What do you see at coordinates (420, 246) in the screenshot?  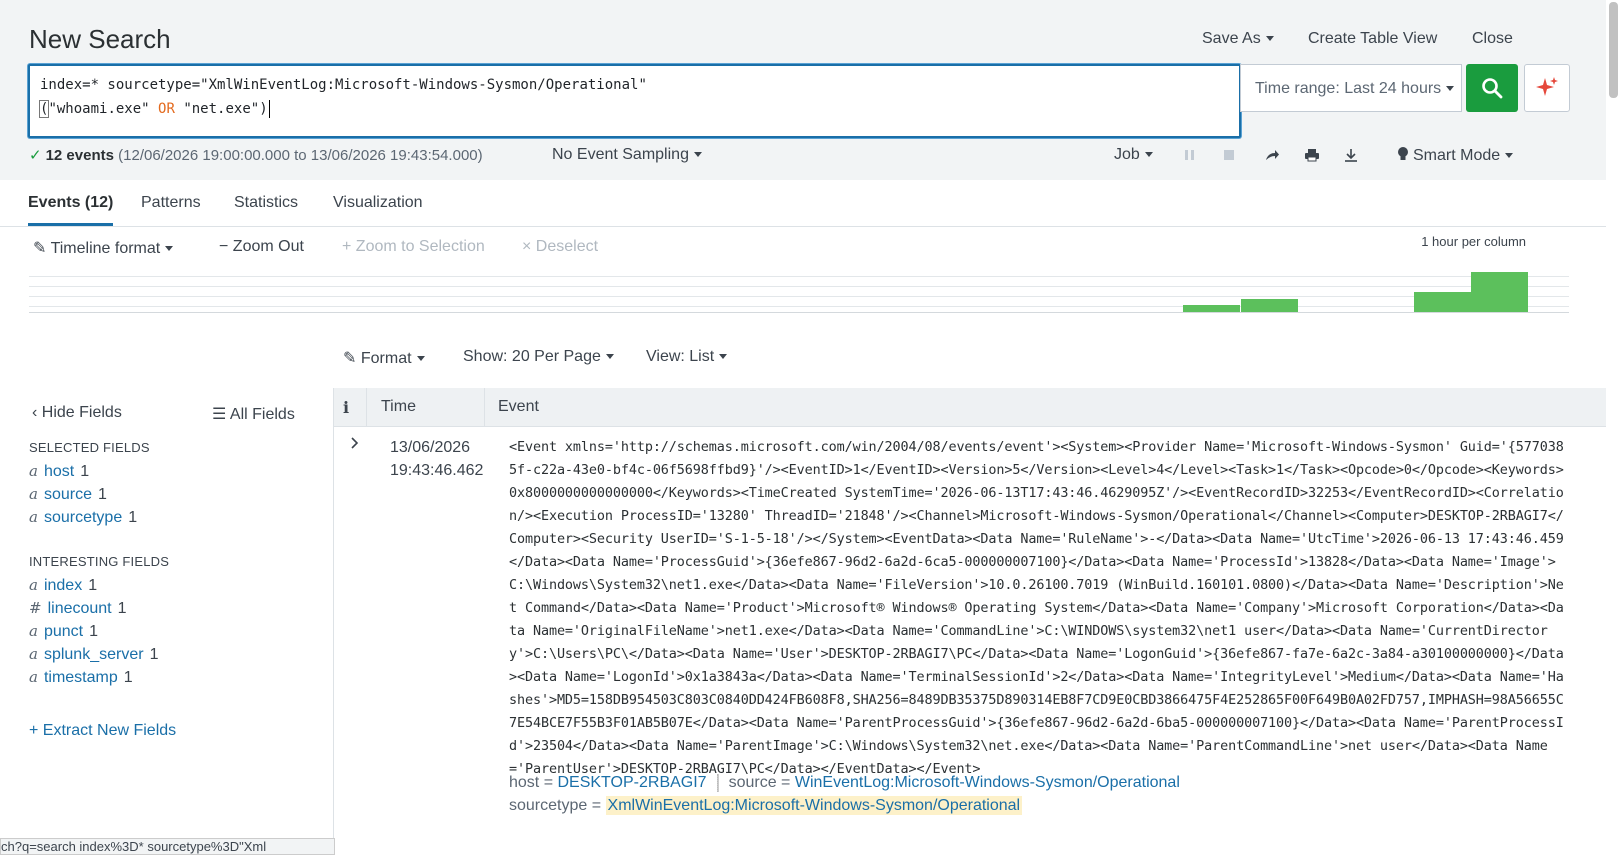 I see `zoom-selection-label: Zoom to Selection` at bounding box center [420, 246].